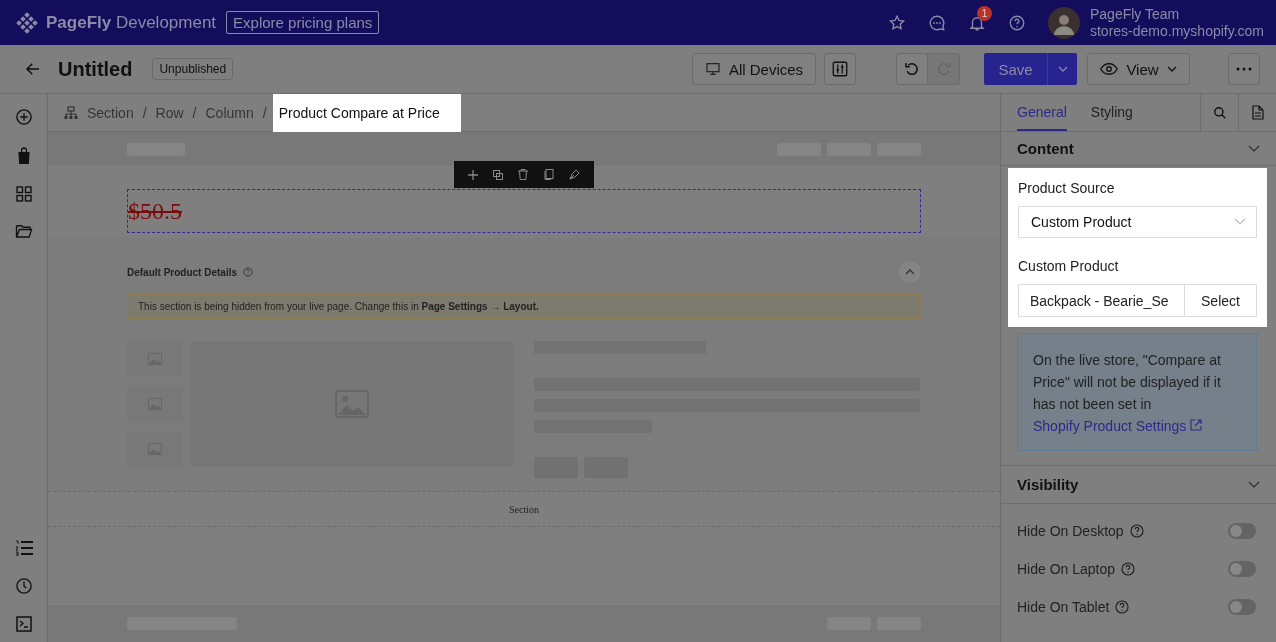 Image resolution: width=1276 pixels, height=642 pixels. I want to click on sliders-icon, so click(840, 69).